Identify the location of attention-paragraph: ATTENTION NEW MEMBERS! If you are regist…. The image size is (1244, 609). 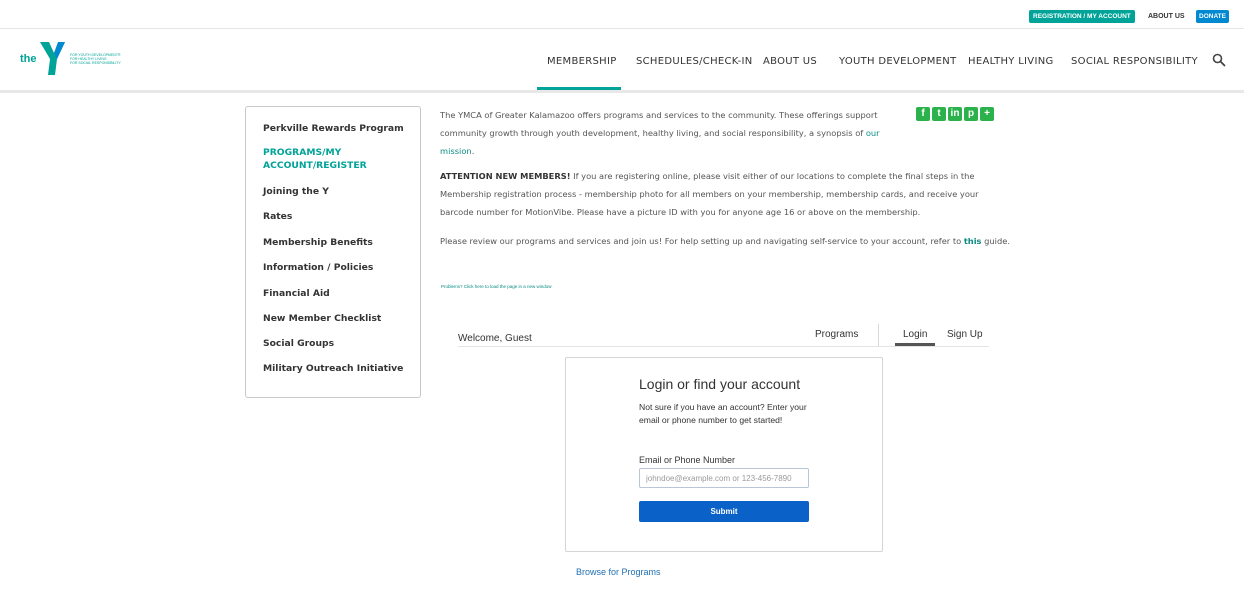
(725, 194).